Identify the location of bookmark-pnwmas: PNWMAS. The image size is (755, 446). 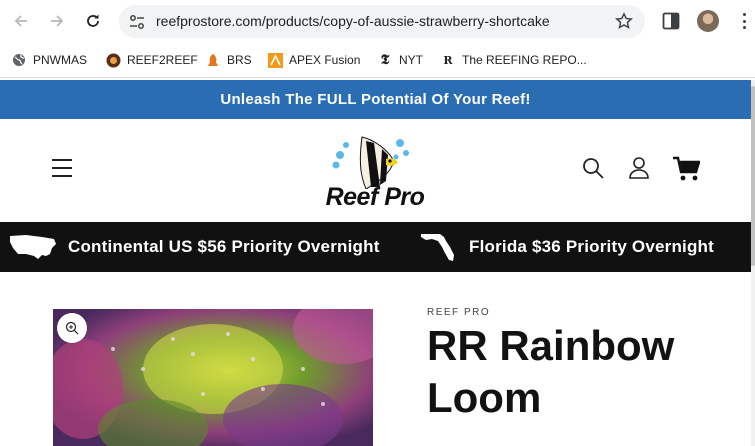
(49, 60).